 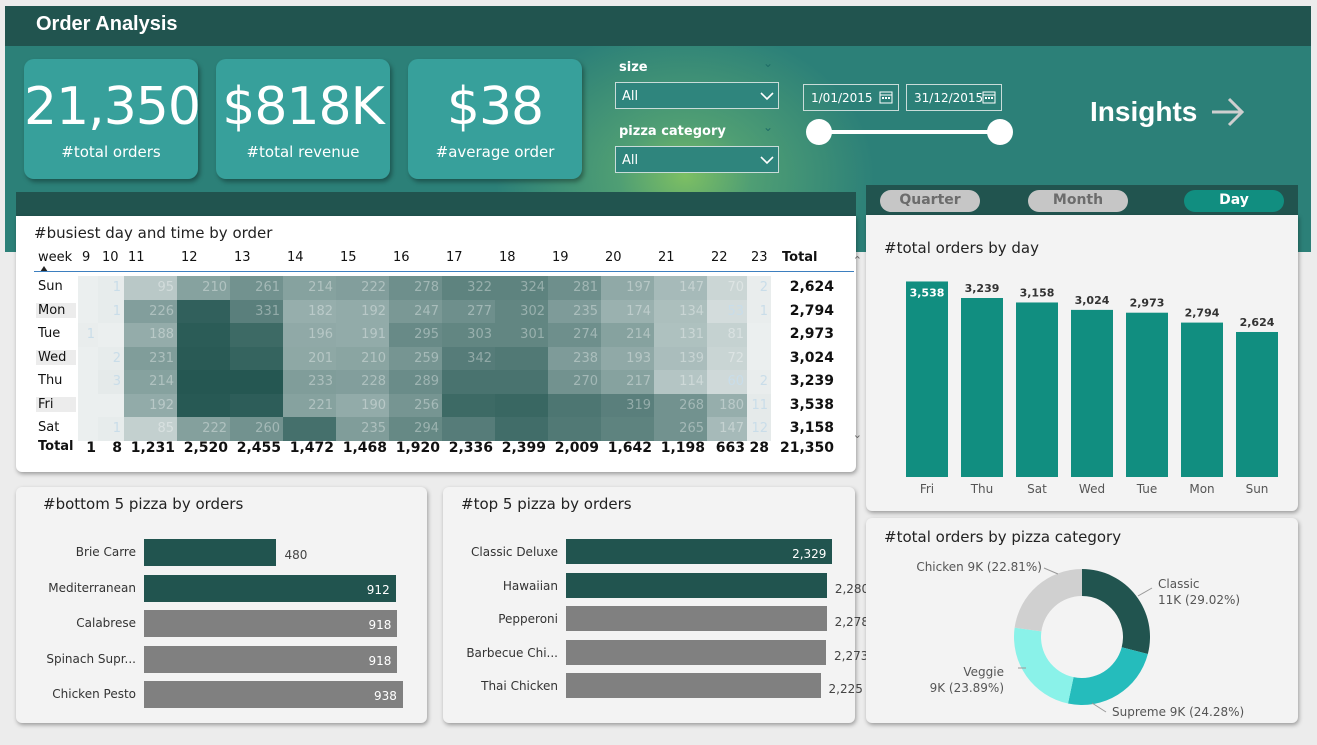 I want to click on kpi-label: #total revenue, so click(x=303, y=152).